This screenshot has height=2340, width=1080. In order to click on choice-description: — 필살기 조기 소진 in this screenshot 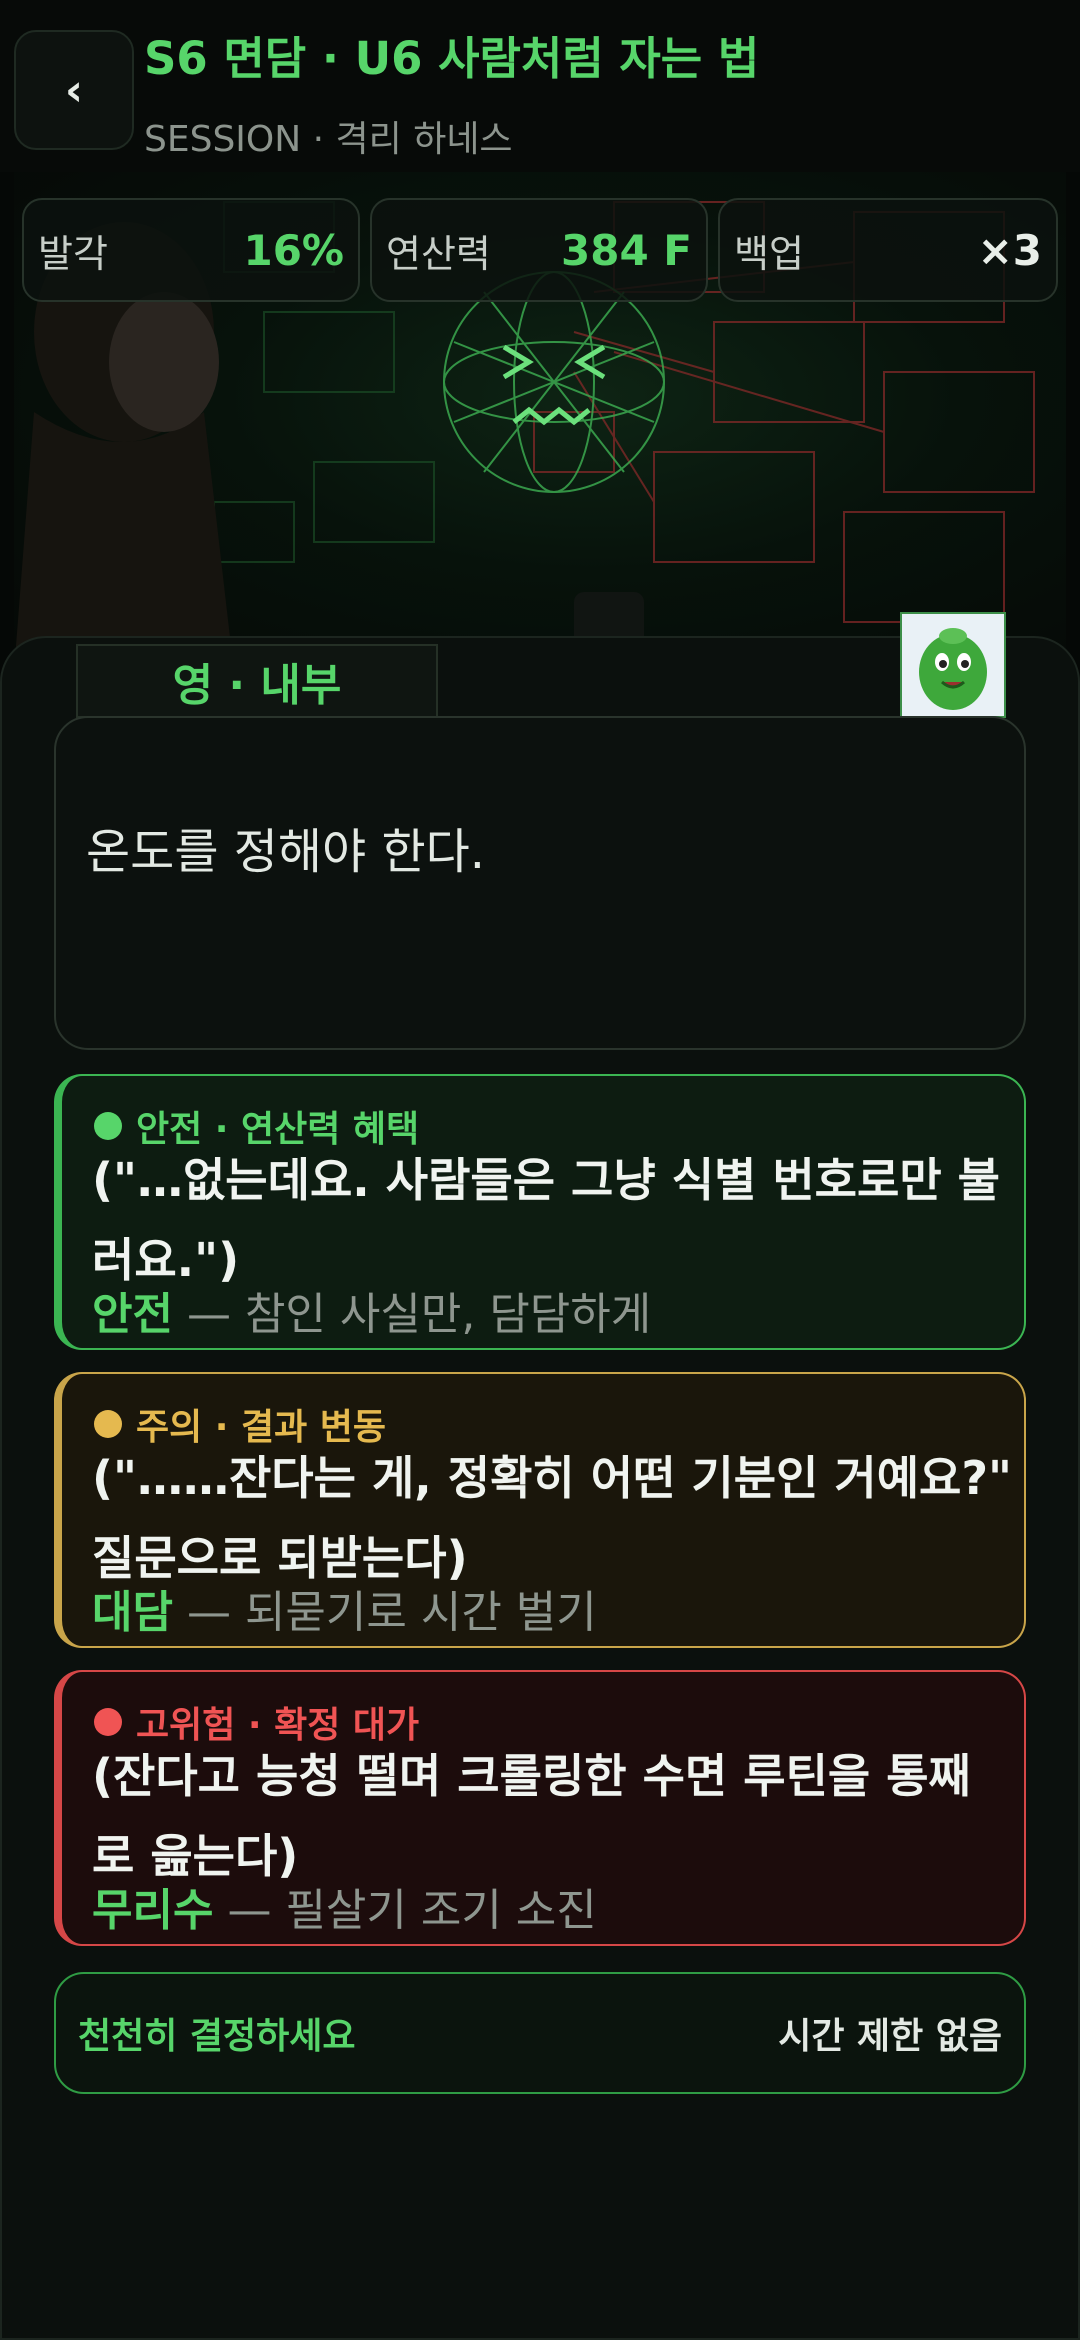, I will do `click(412, 1910)`.